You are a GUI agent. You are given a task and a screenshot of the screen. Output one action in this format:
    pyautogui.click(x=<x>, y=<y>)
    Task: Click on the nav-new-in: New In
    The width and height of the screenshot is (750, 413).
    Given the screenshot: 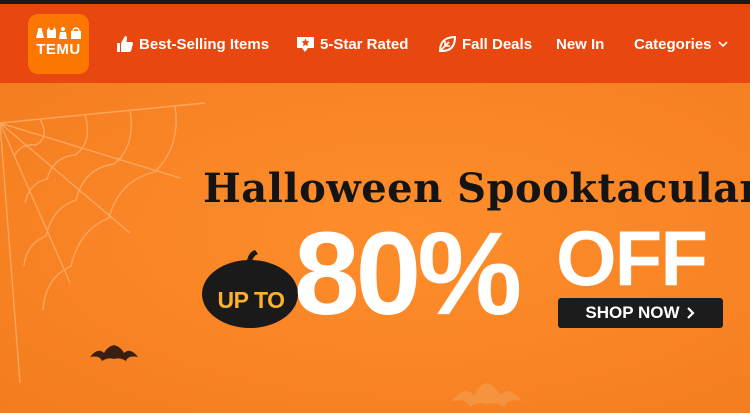 What is the action you would take?
    pyautogui.click(x=580, y=44)
    